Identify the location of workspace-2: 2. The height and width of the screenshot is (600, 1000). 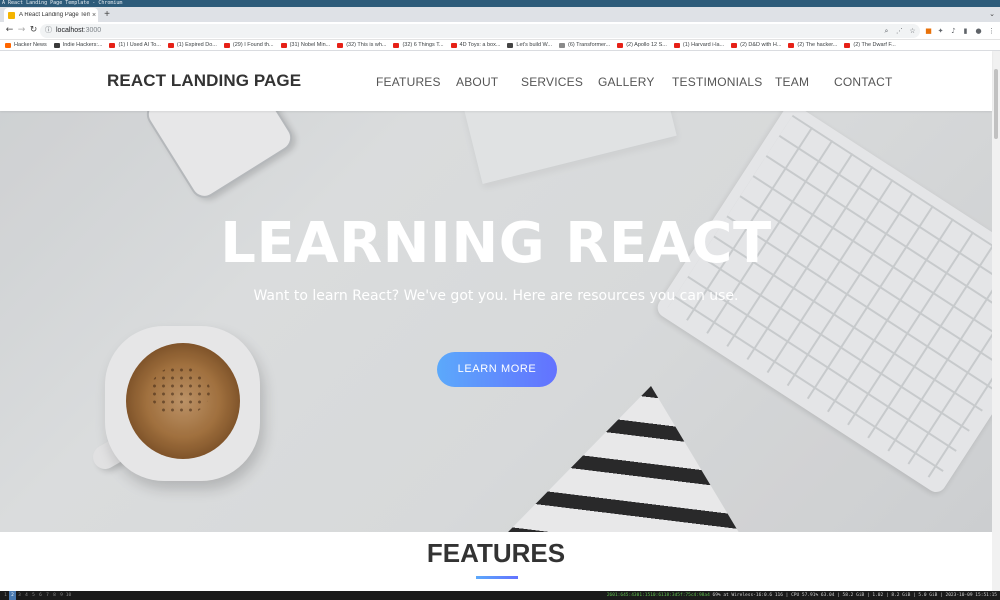
(12, 595).